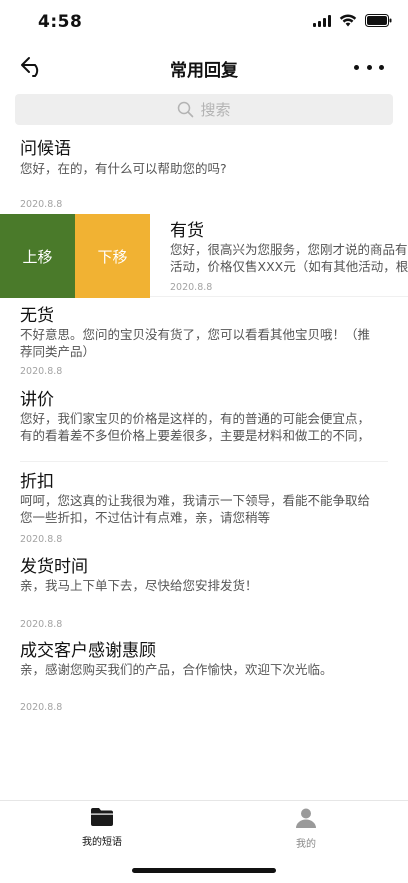 The image size is (408, 883). I want to click on reply-title: 折扣, so click(37, 482).